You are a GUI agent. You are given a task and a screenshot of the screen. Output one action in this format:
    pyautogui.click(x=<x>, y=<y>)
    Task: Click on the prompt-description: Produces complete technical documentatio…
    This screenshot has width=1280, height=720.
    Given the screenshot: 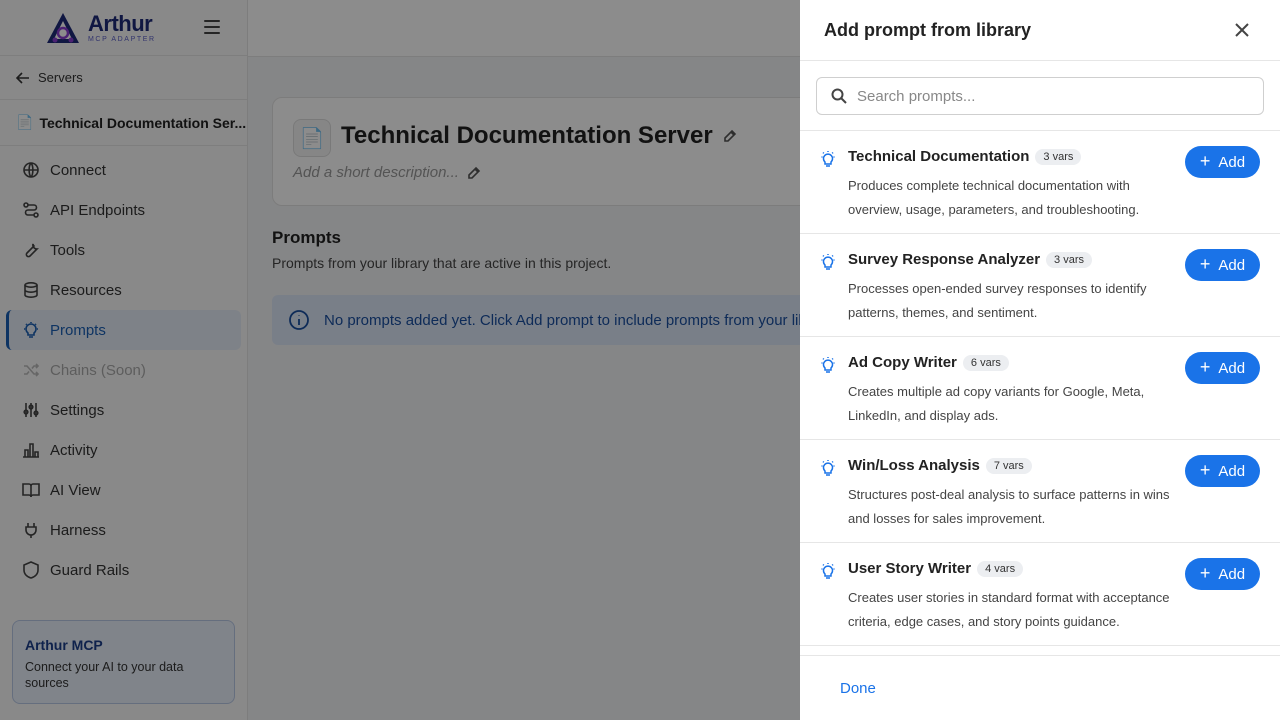 What is the action you would take?
    pyautogui.click(x=994, y=197)
    